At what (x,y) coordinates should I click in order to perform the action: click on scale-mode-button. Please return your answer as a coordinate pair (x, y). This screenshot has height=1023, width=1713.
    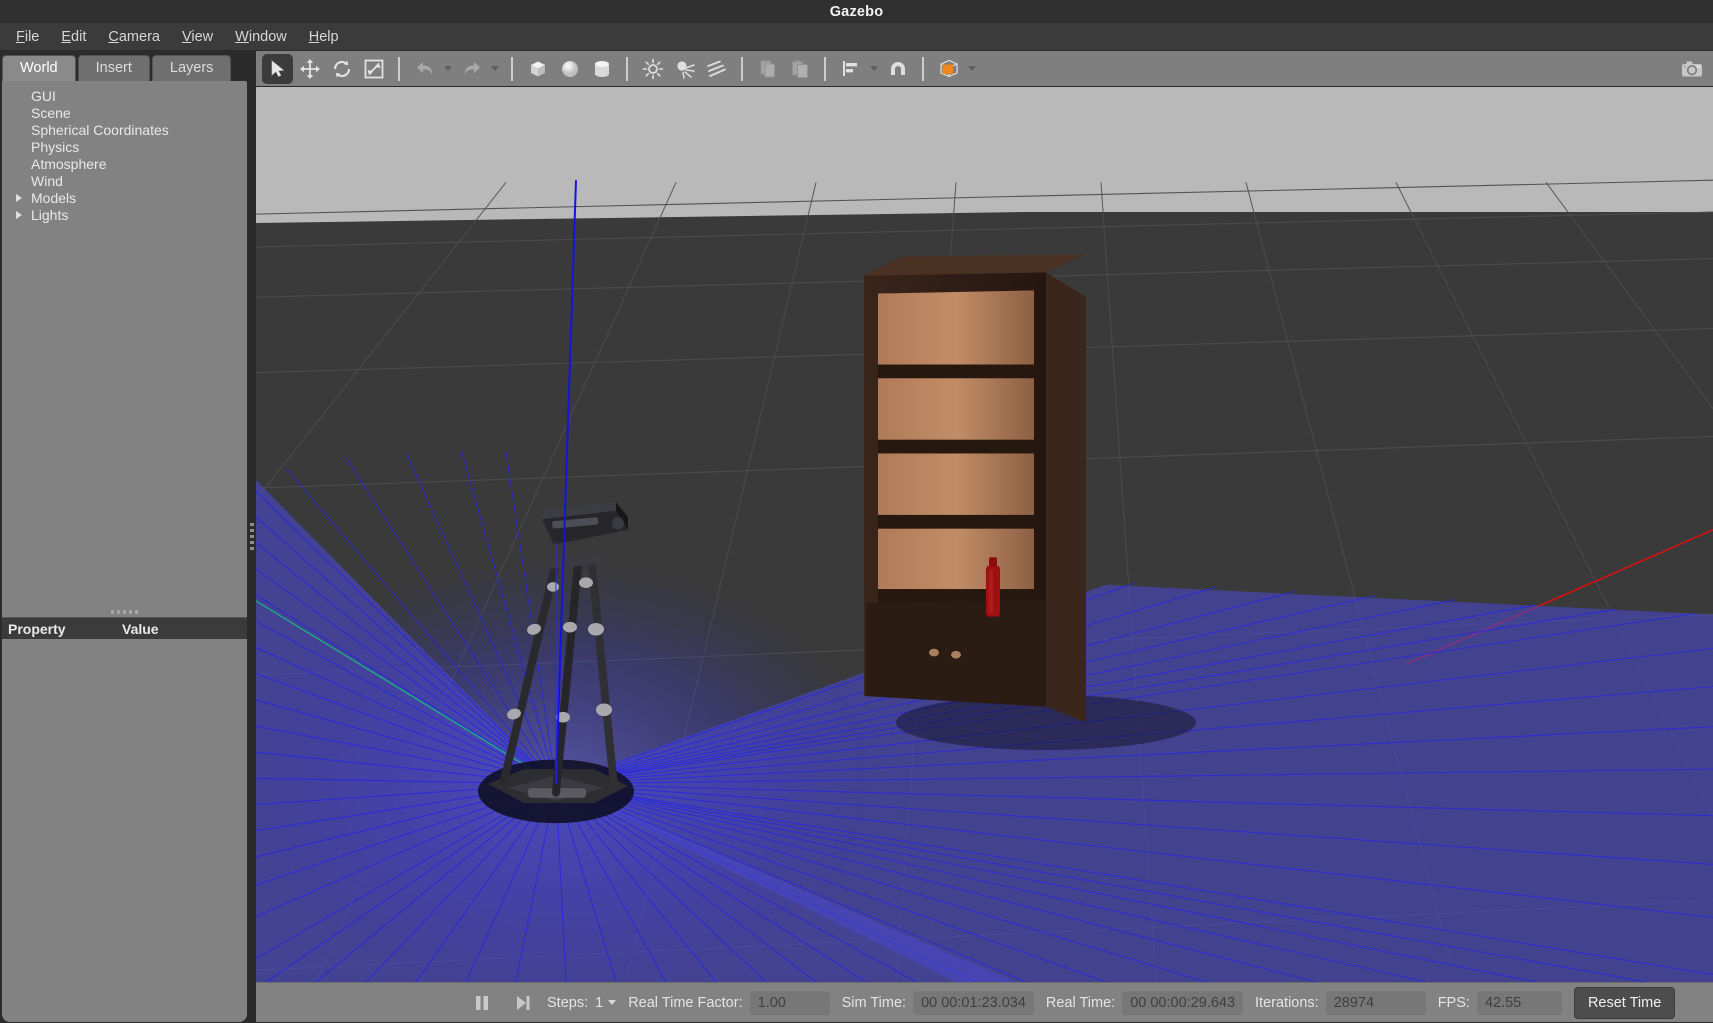
    Looking at the image, I should click on (373, 69).